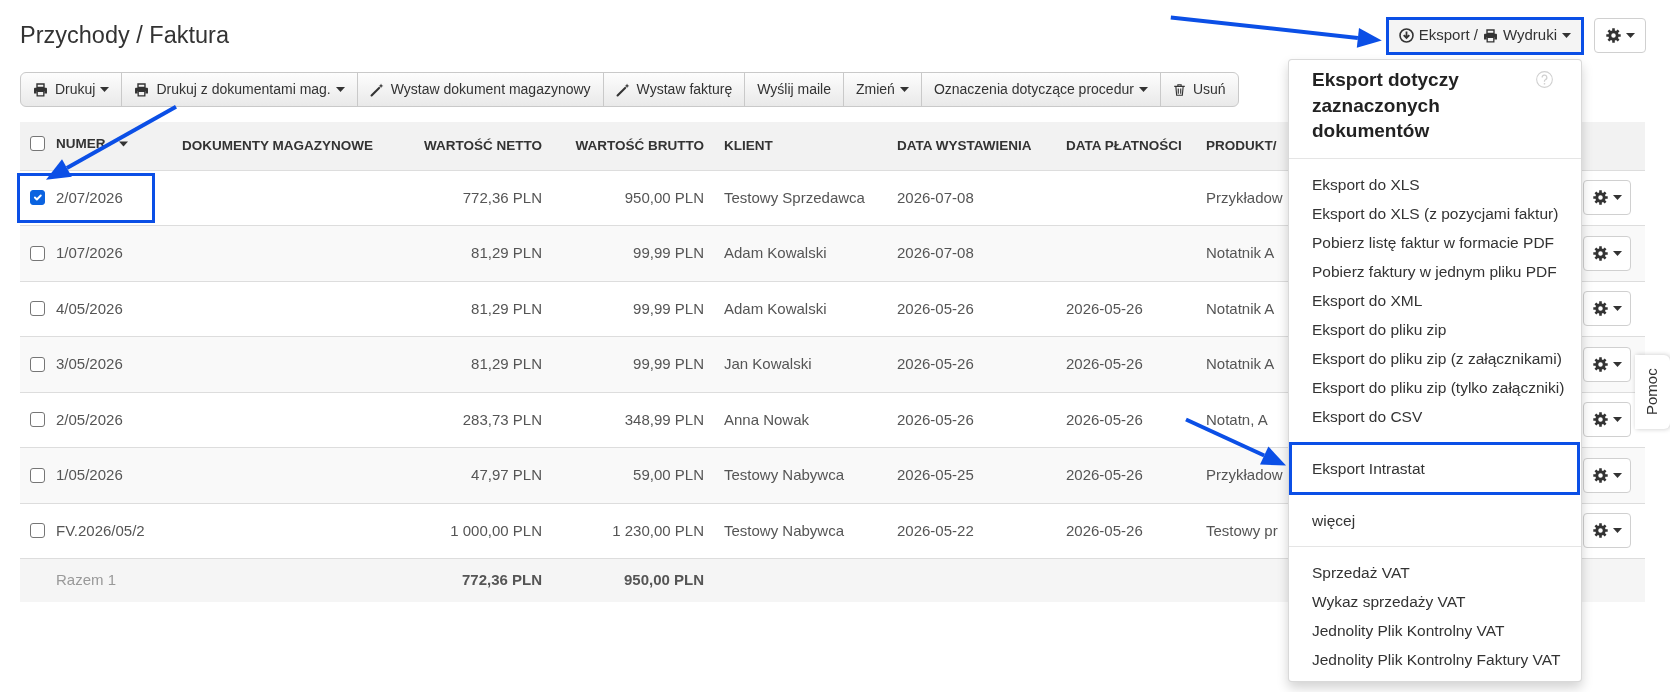 This screenshot has width=1670, height=692. I want to click on table-cell: Jan Kowalski, so click(800, 364).